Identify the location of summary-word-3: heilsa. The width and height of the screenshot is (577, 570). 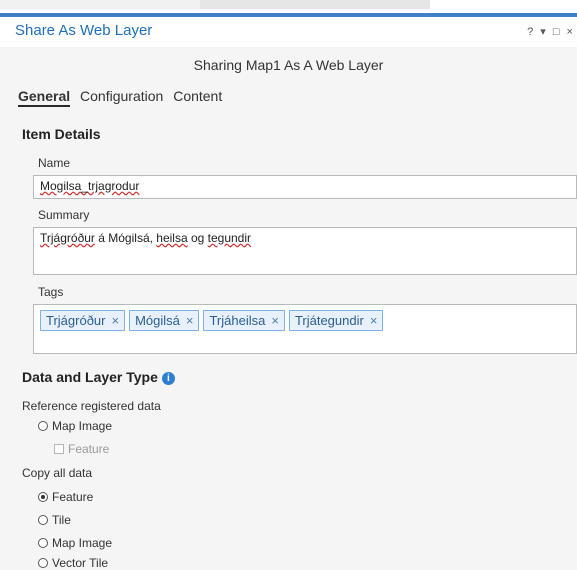
(172, 238).